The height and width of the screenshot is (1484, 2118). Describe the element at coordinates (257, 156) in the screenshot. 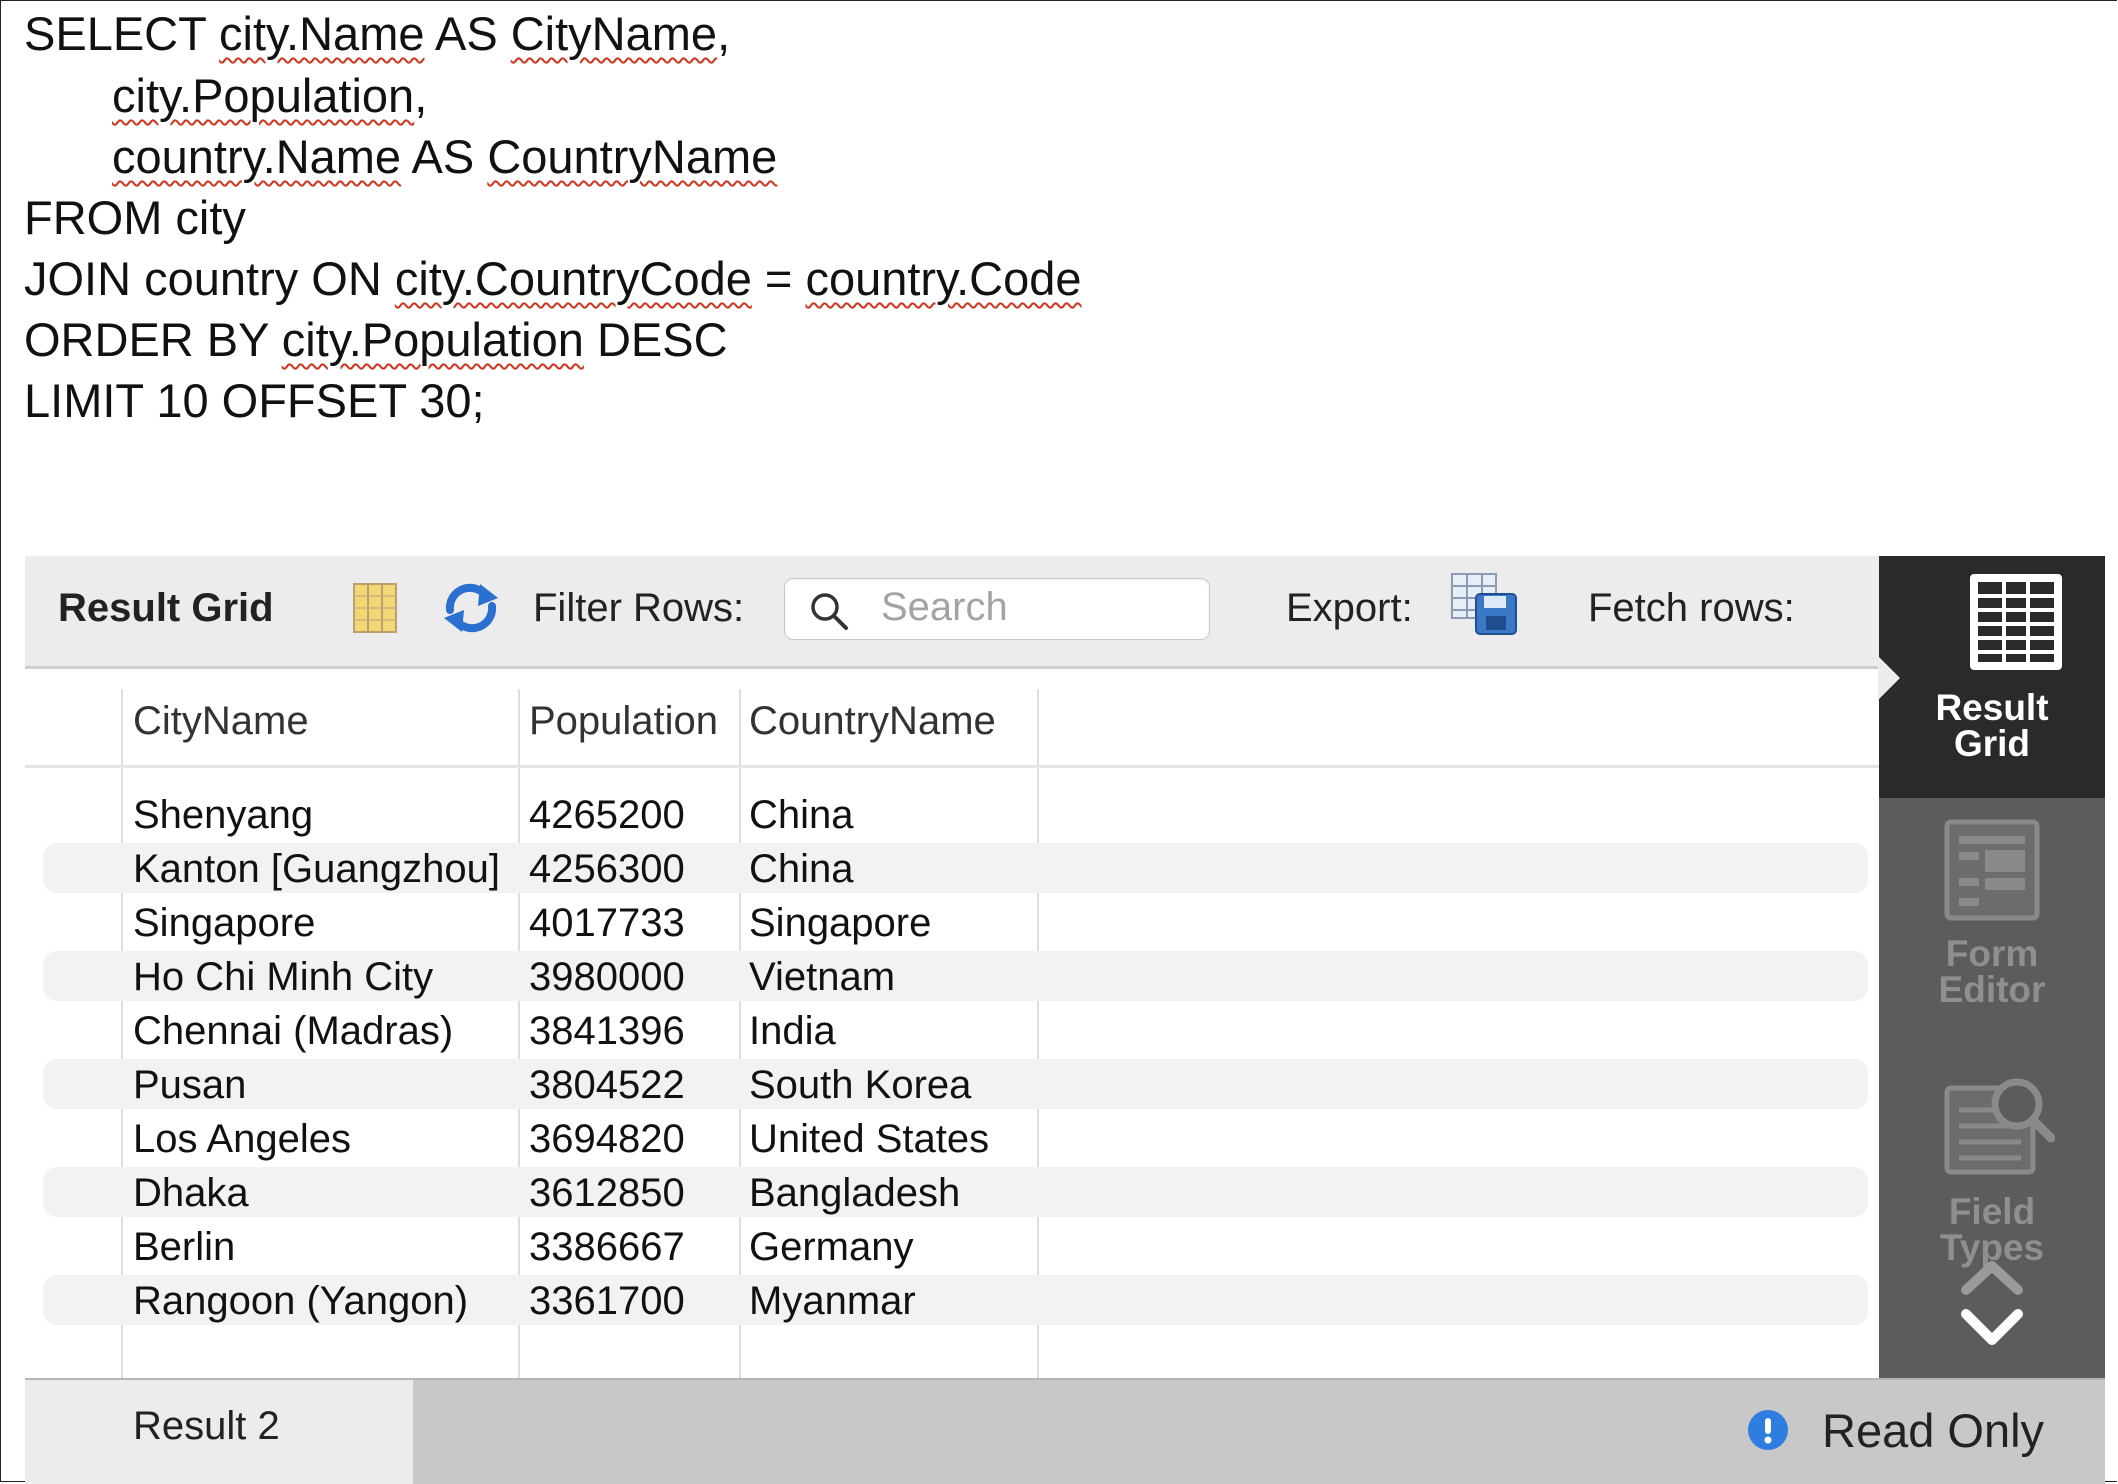

I see `sql-token: country.Name` at that location.